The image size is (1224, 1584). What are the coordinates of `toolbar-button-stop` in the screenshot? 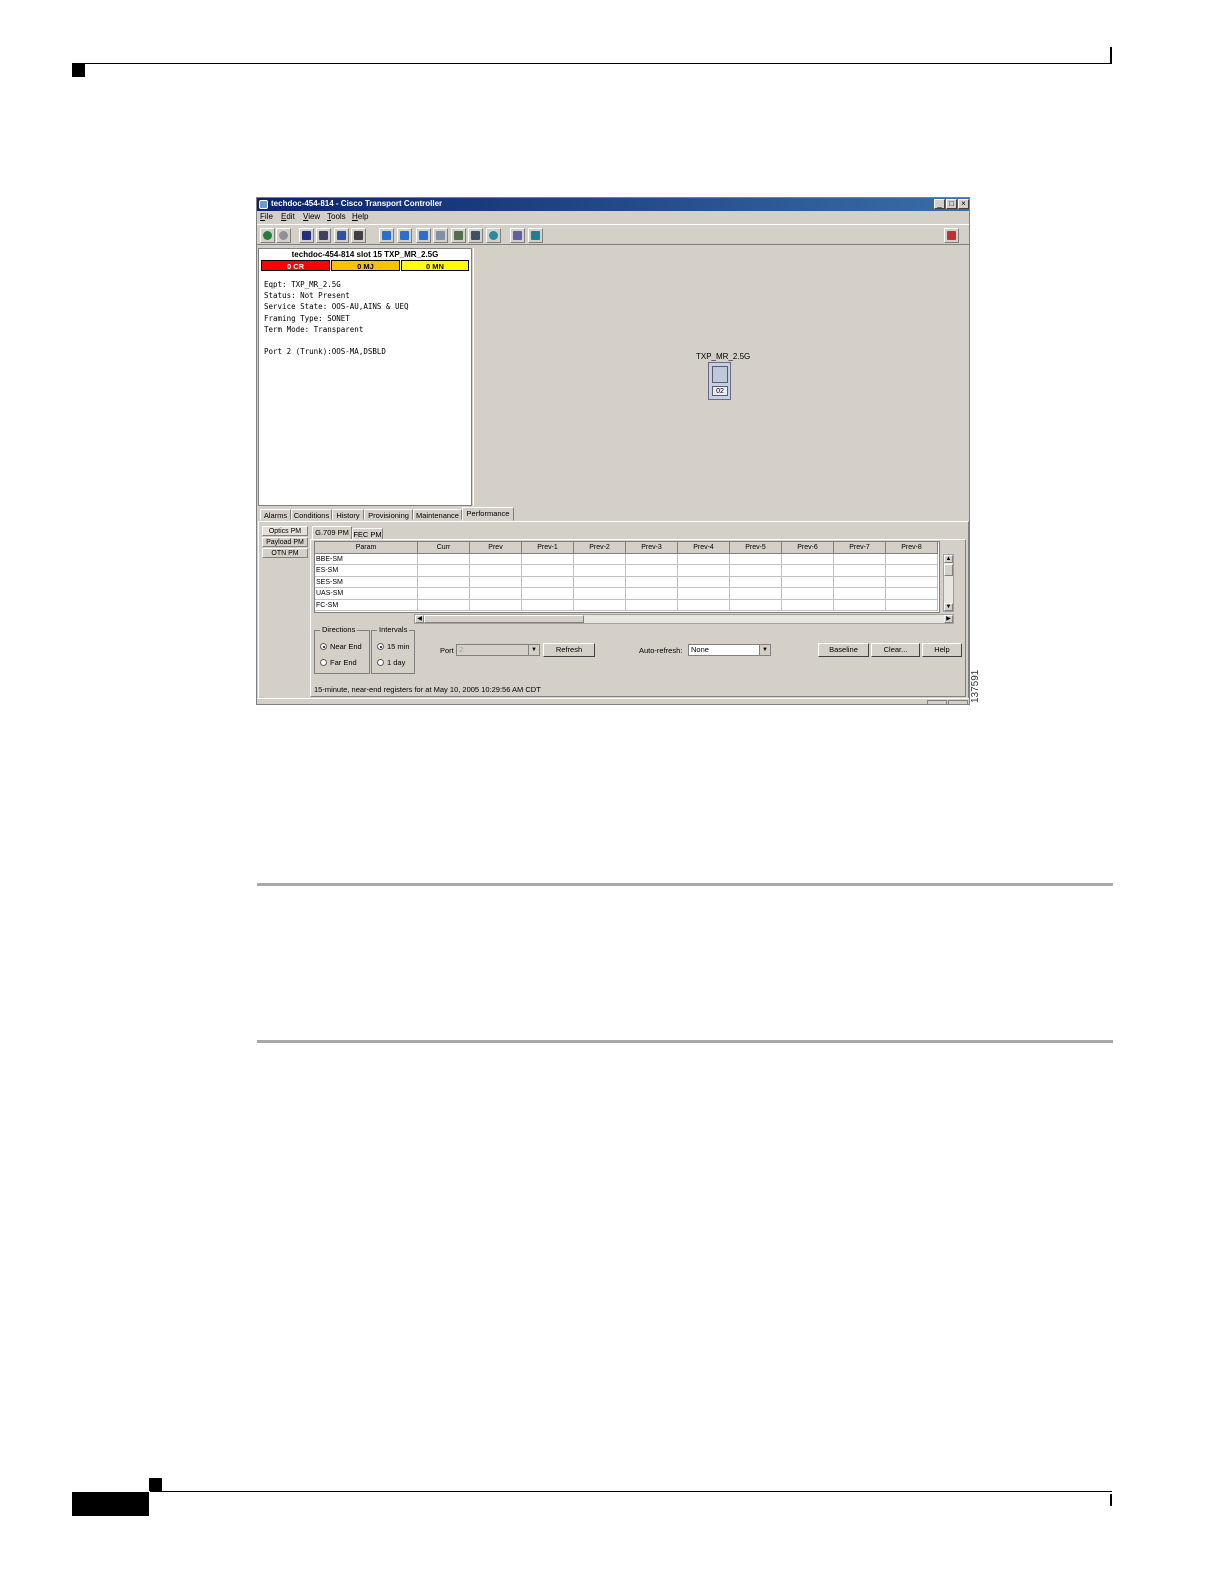 It's located at (283, 235).